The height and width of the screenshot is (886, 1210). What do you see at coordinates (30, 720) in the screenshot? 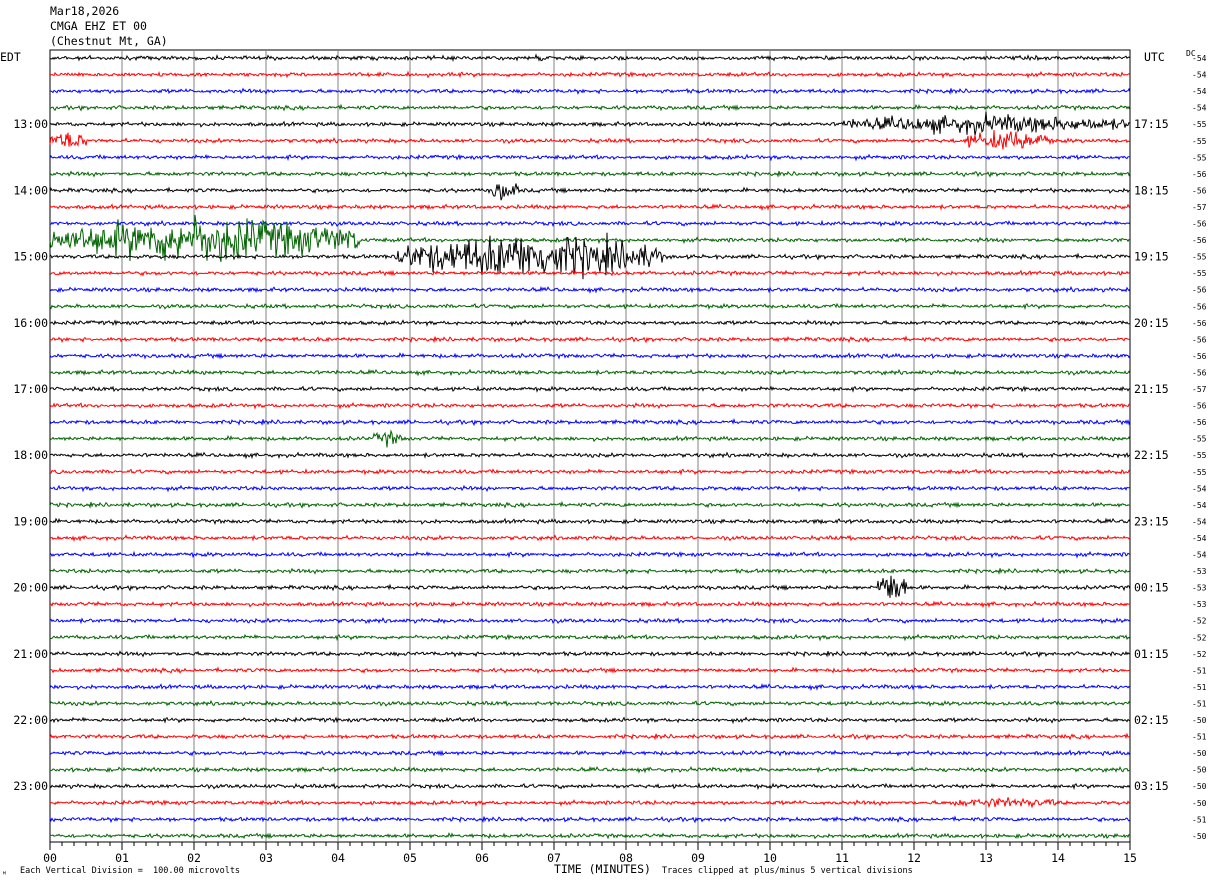
I see `local-hour-label: 22:00` at bounding box center [30, 720].